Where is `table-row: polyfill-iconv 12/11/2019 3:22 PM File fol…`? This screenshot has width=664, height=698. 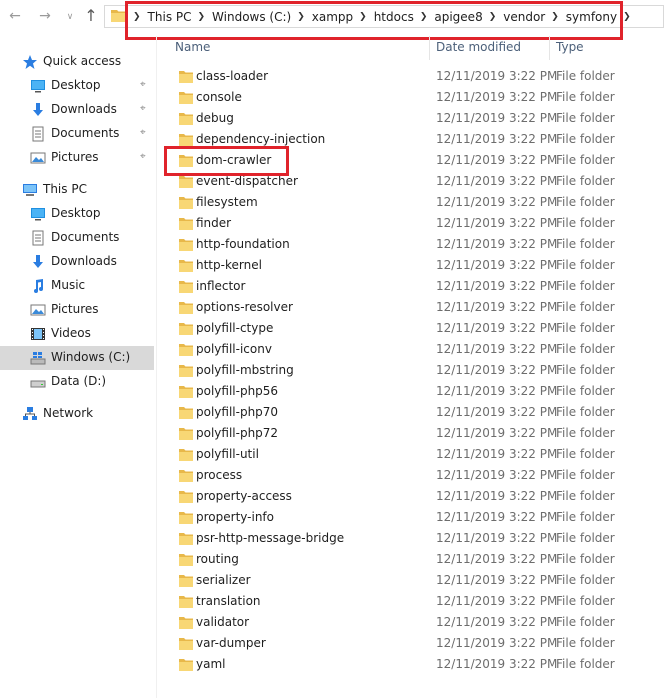
table-row: polyfill-iconv 12/11/2019 3:22 PM File fol… is located at coordinates (410, 350).